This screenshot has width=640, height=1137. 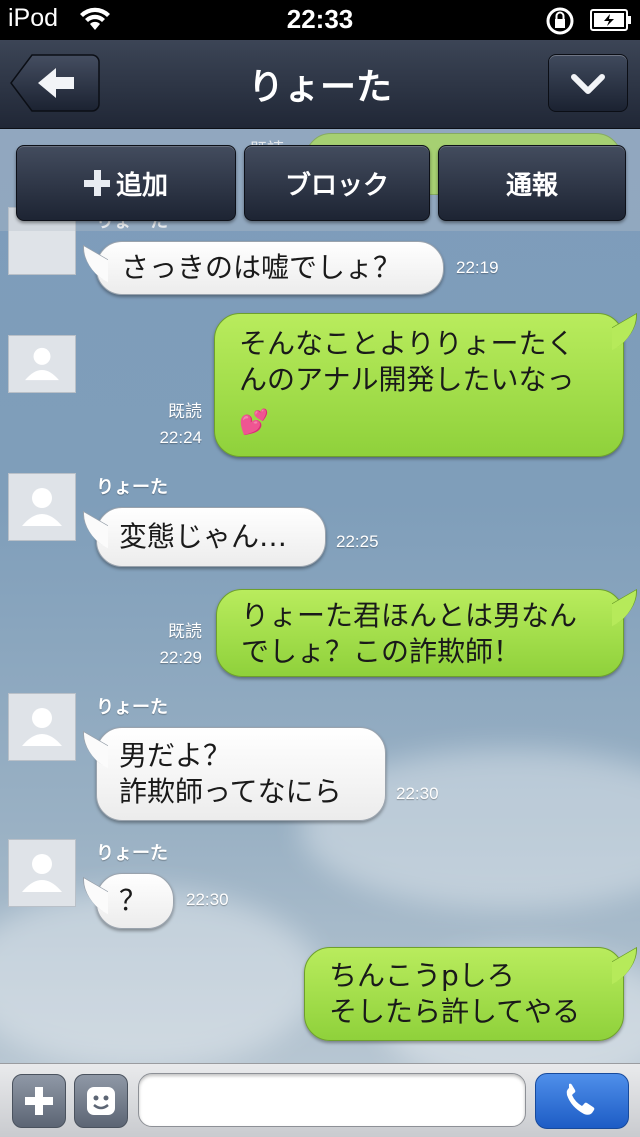 What do you see at coordinates (409, 615) in the screenshot?
I see `message-text: りょーた君ほんとは男なん` at bounding box center [409, 615].